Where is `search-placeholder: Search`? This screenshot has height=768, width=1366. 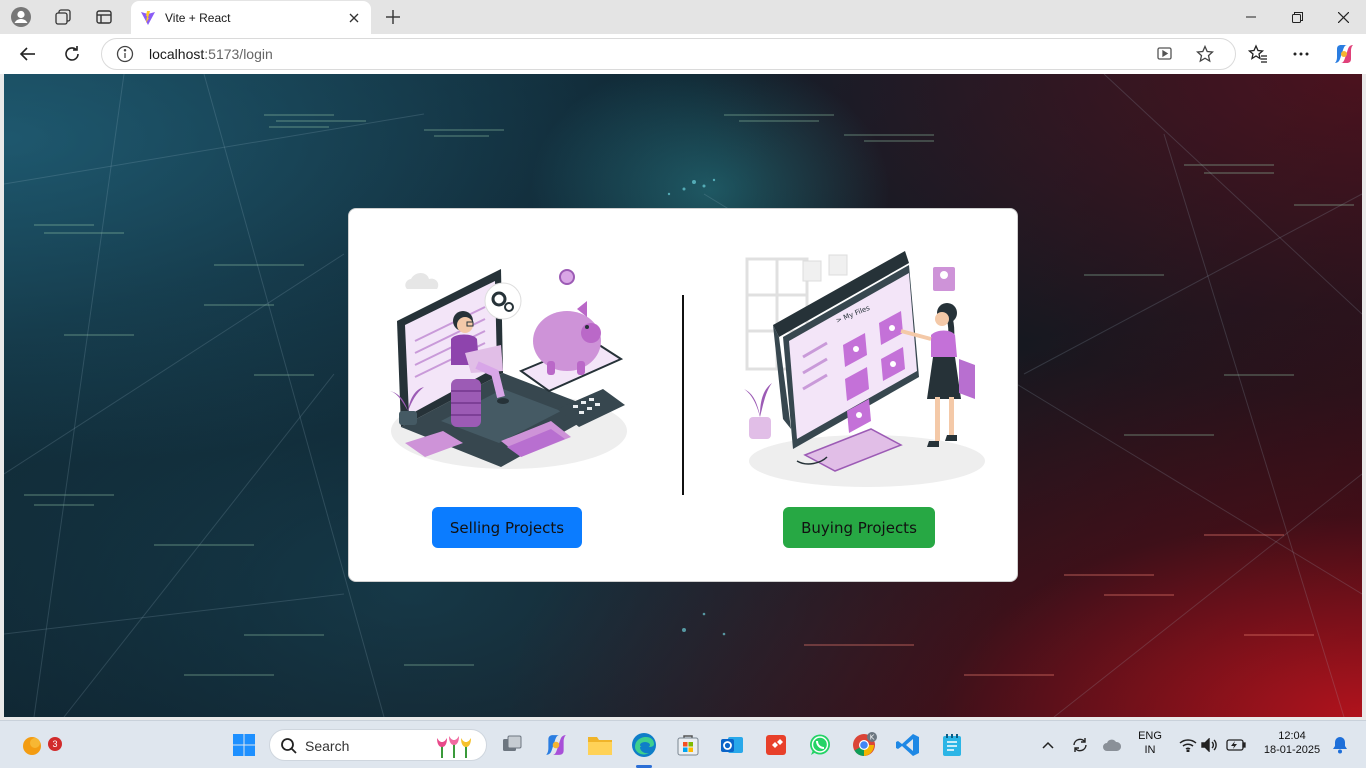
search-placeholder: Search is located at coordinates (327, 746).